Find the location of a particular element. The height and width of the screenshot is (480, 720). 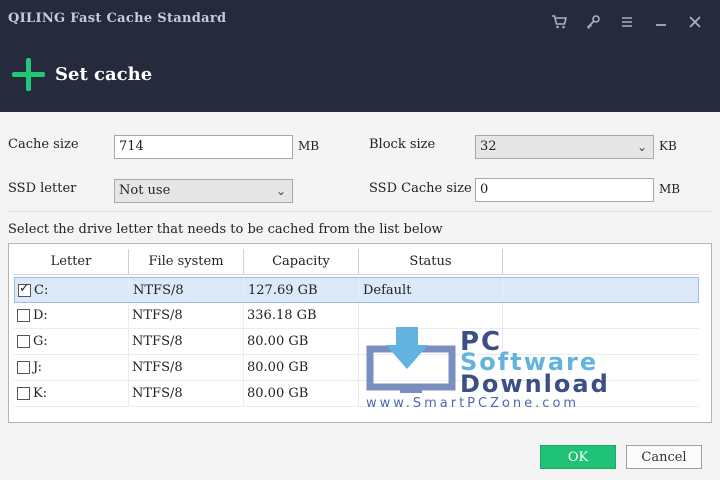

drive-letter: G: is located at coordinates (40, 341).